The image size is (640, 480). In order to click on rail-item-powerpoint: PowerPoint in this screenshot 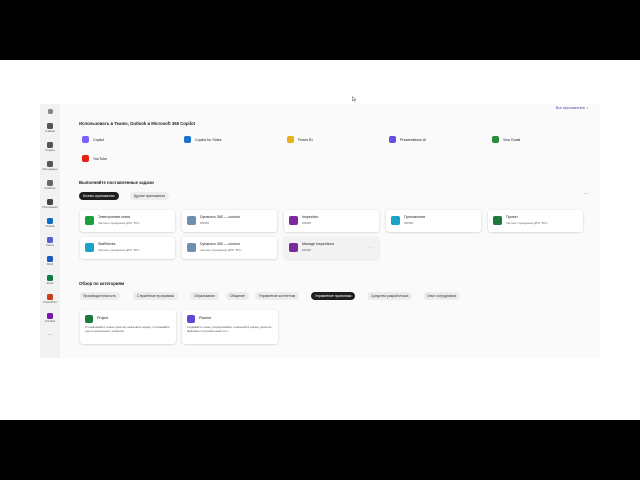, I will do `click(50, 299)`.